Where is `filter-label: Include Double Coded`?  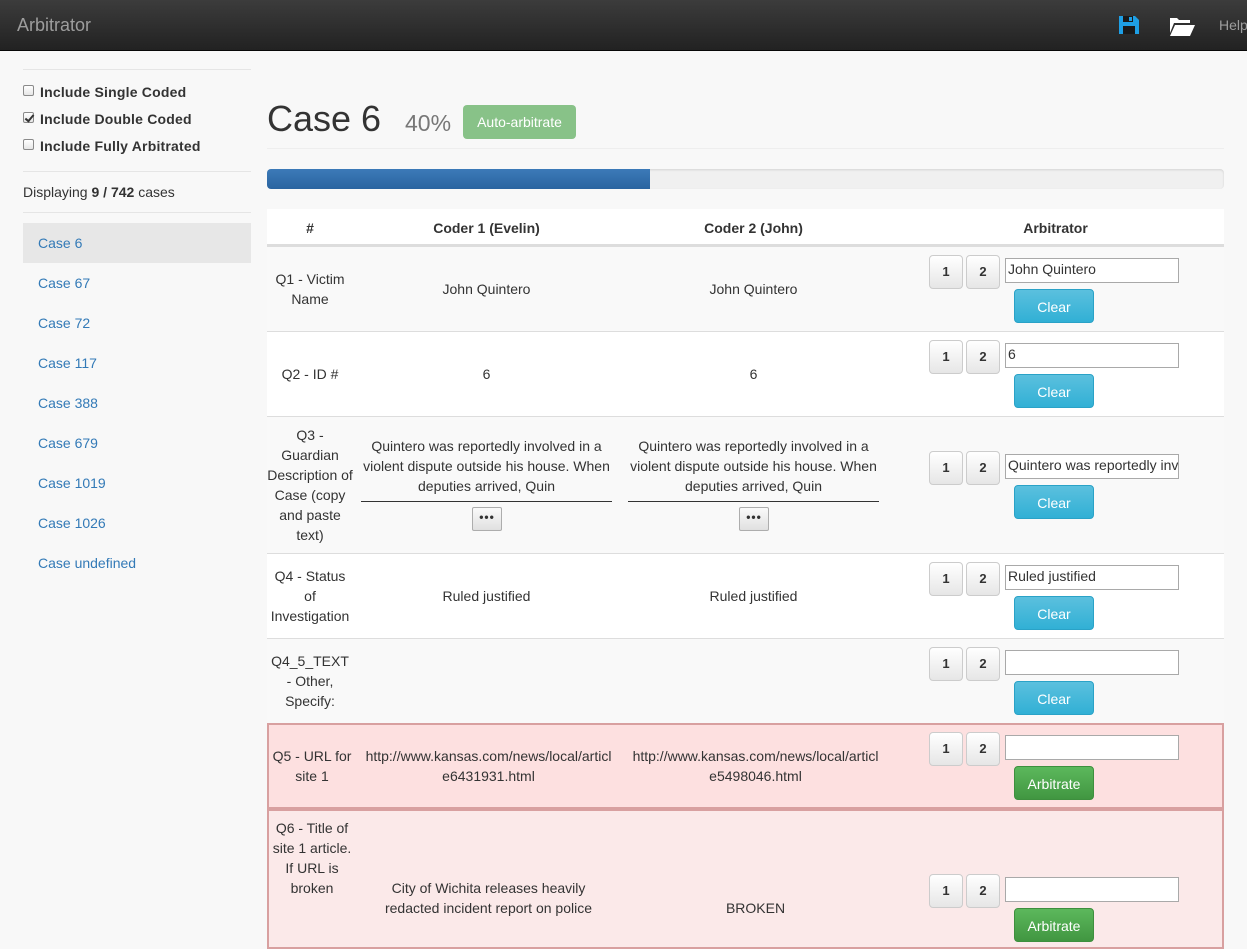 filter-label: Include Double Coded is located at coordinates (116, 119).